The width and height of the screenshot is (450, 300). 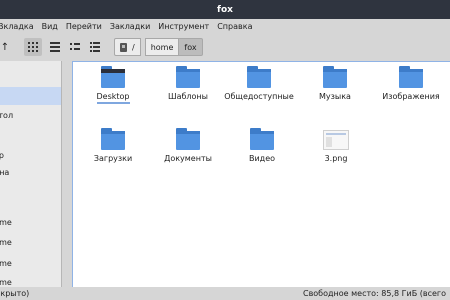 I want to click on free-space: Свободное место: 85,8 ГиБ (всего, so click(x=374, y=293).